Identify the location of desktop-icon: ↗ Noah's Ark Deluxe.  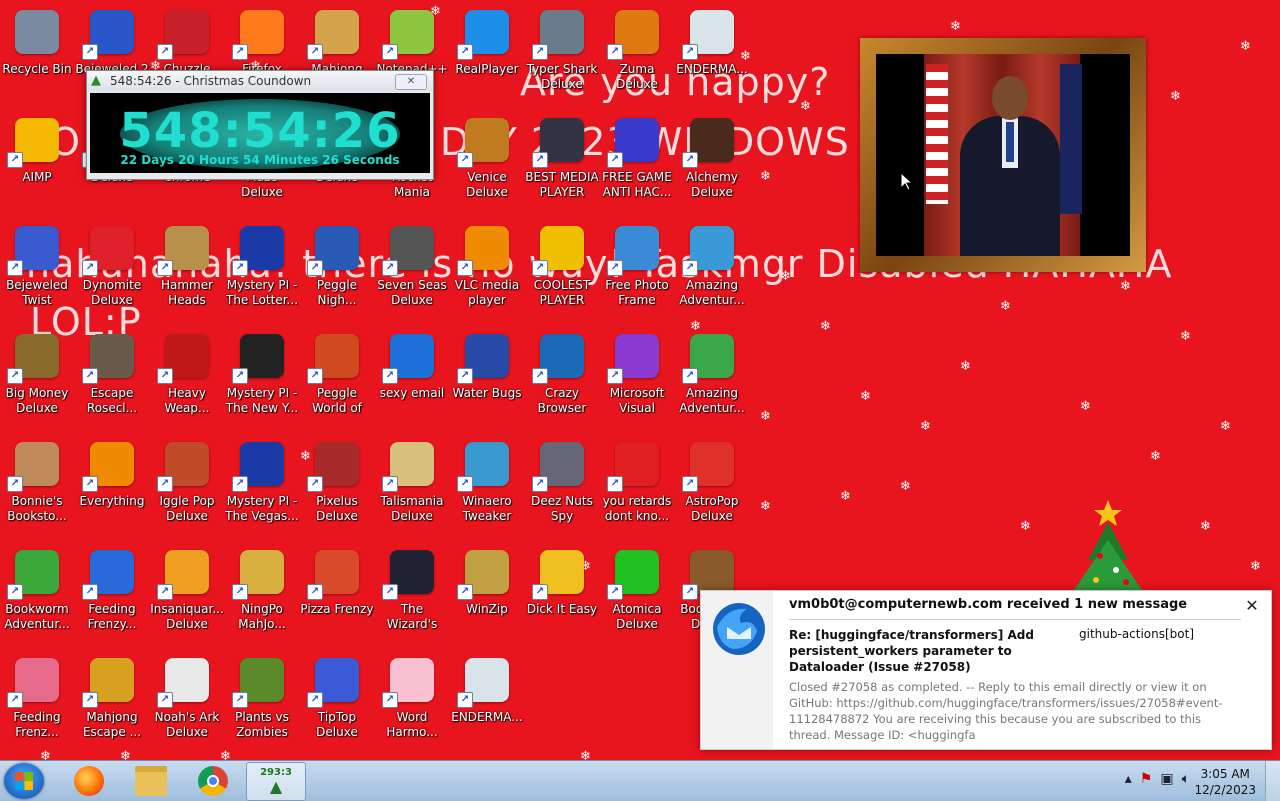
(187, 704).